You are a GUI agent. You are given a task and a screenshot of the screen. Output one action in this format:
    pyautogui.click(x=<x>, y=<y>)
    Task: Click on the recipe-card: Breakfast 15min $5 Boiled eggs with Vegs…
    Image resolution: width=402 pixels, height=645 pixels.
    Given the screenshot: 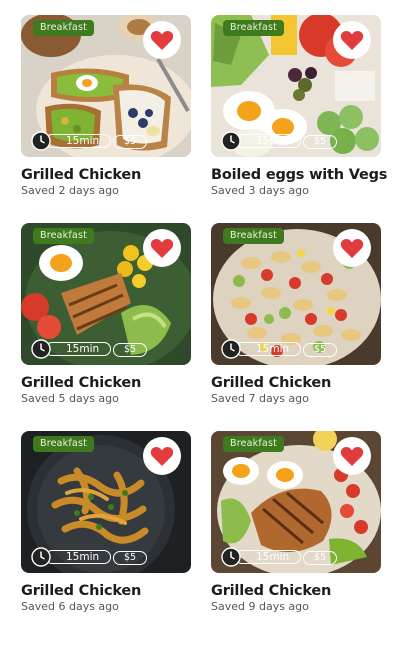 What is the action you would take?
    pyautogui.click(x=299, y=106)
    